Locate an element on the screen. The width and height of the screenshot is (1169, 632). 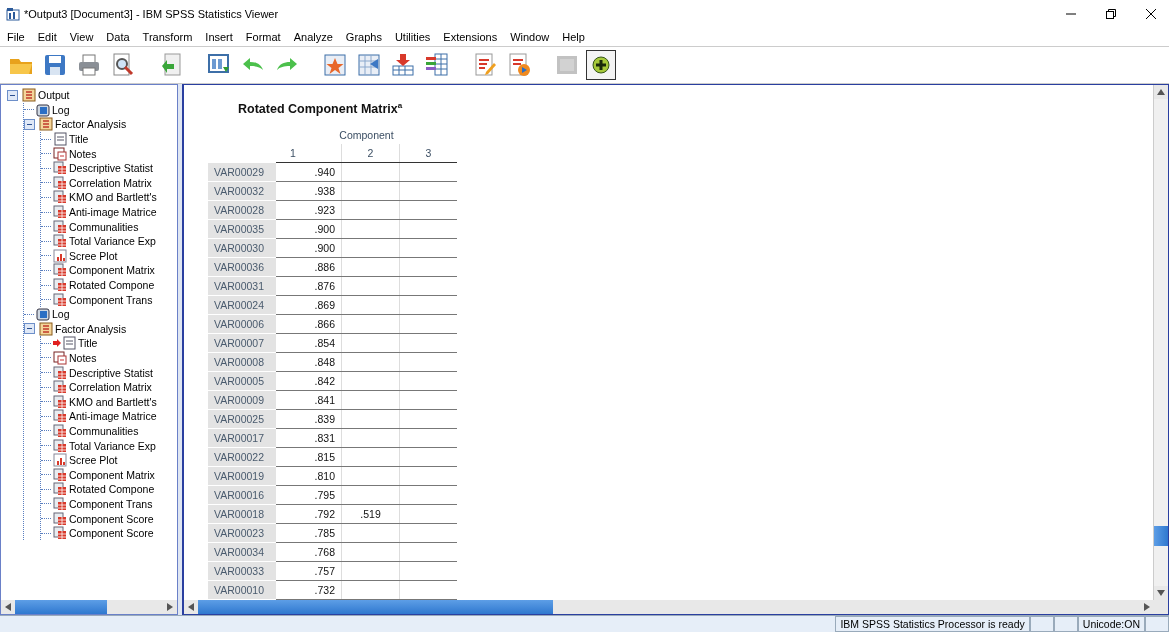
table-cell: .810 is located at coordinates (309, 476).